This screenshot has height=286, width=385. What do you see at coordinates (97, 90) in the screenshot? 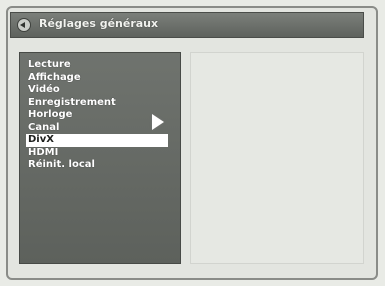
I see `menu-item-video: Vidéo` at bounding box center [97, 90].